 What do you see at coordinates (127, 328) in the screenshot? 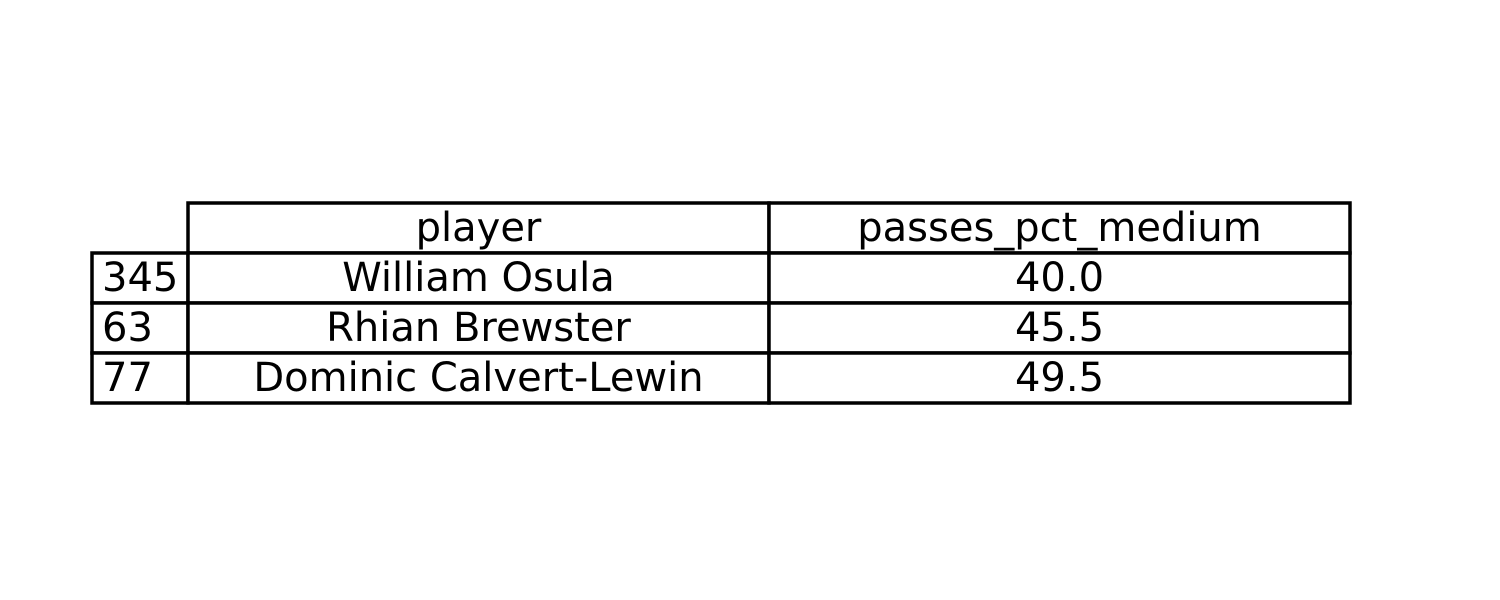
I see `row-index: 63` at bounding box center [127, 328].